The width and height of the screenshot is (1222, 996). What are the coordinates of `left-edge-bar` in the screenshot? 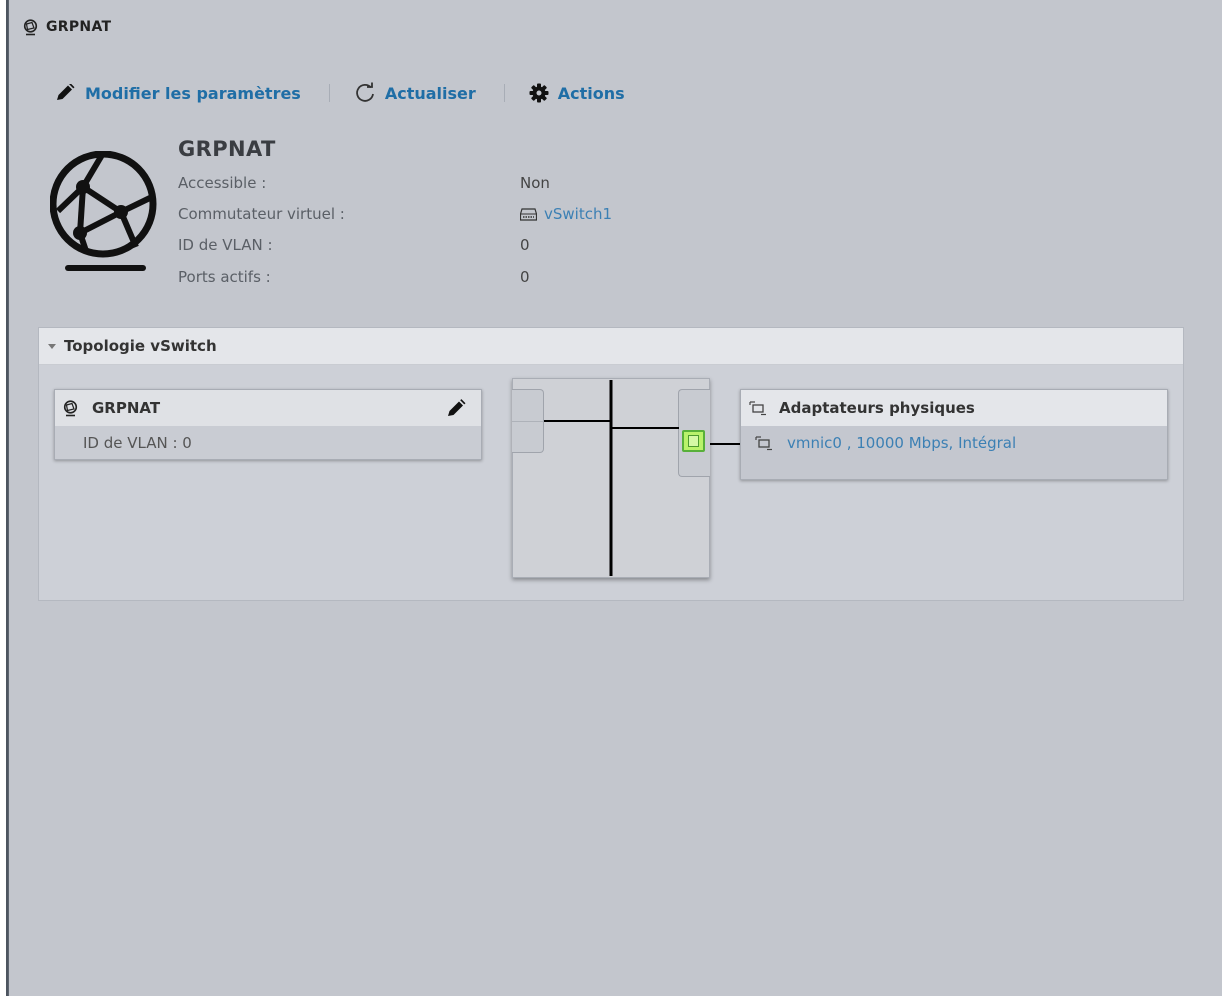 It's located at (4, 498).